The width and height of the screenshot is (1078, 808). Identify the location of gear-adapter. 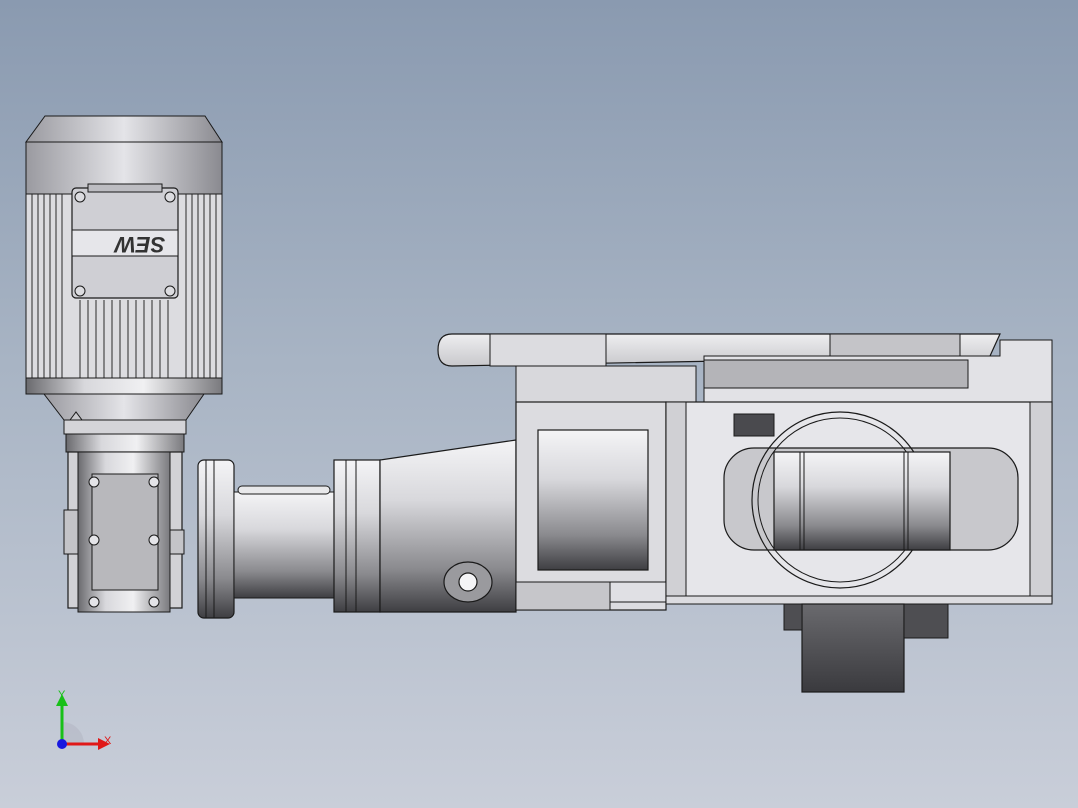
(125, 443).